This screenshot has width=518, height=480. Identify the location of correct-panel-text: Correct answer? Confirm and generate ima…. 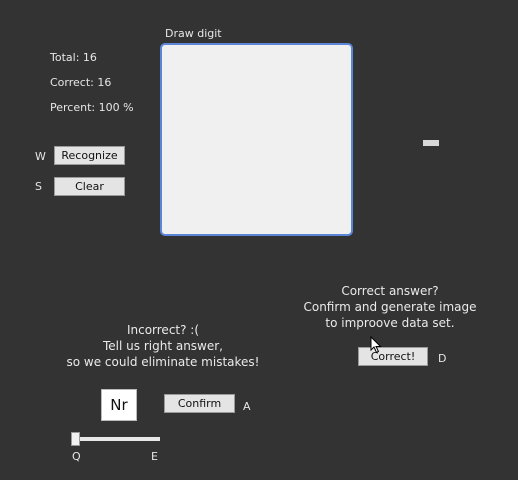
(390, 307).